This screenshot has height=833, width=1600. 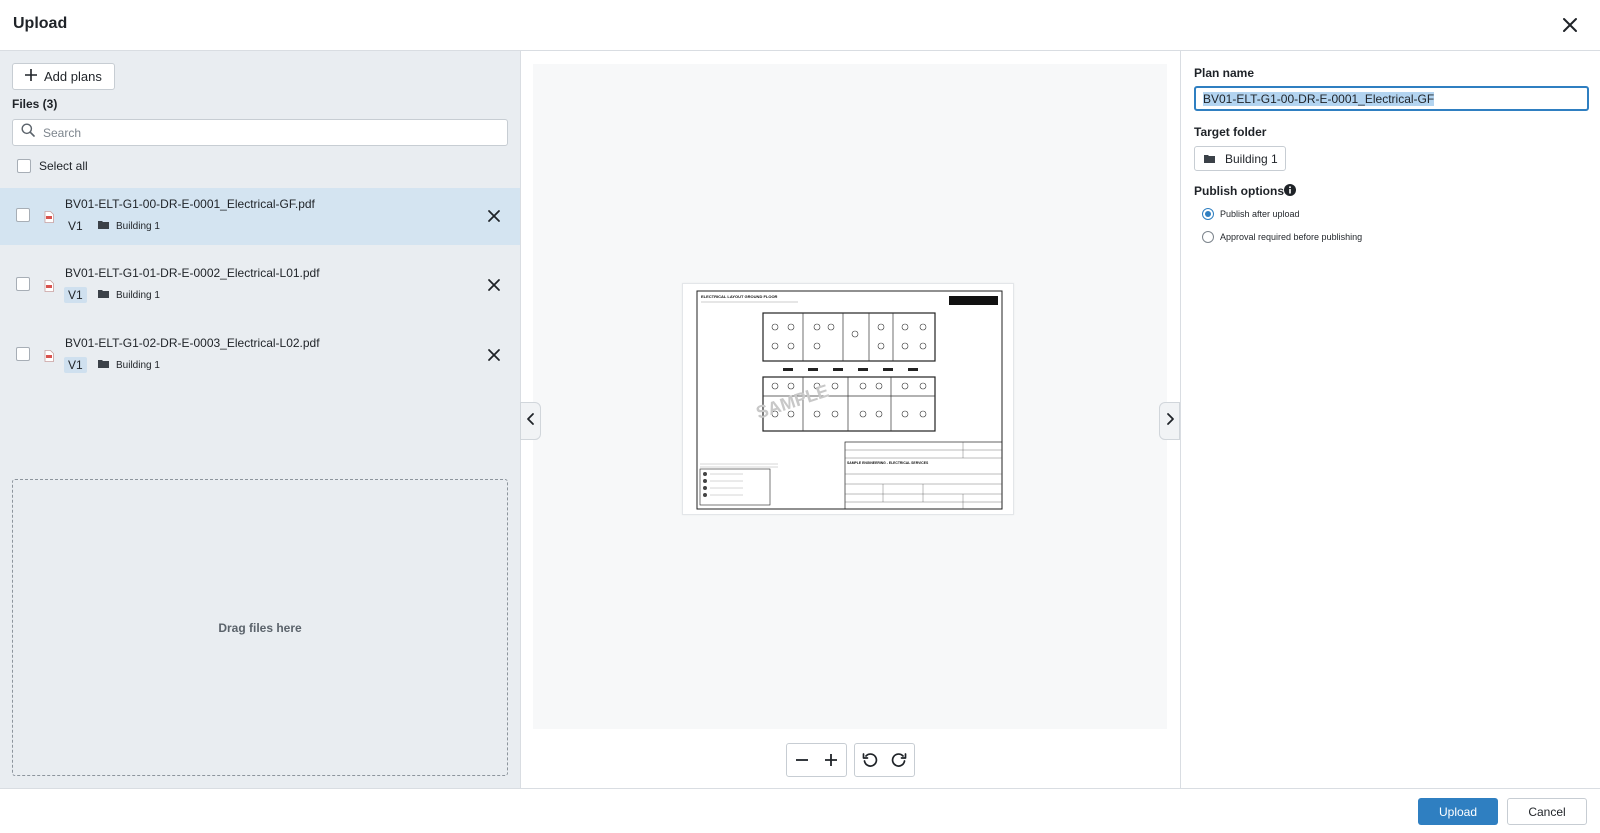 I want to click on chevron-right-icon, so click(x=1170, y=421).